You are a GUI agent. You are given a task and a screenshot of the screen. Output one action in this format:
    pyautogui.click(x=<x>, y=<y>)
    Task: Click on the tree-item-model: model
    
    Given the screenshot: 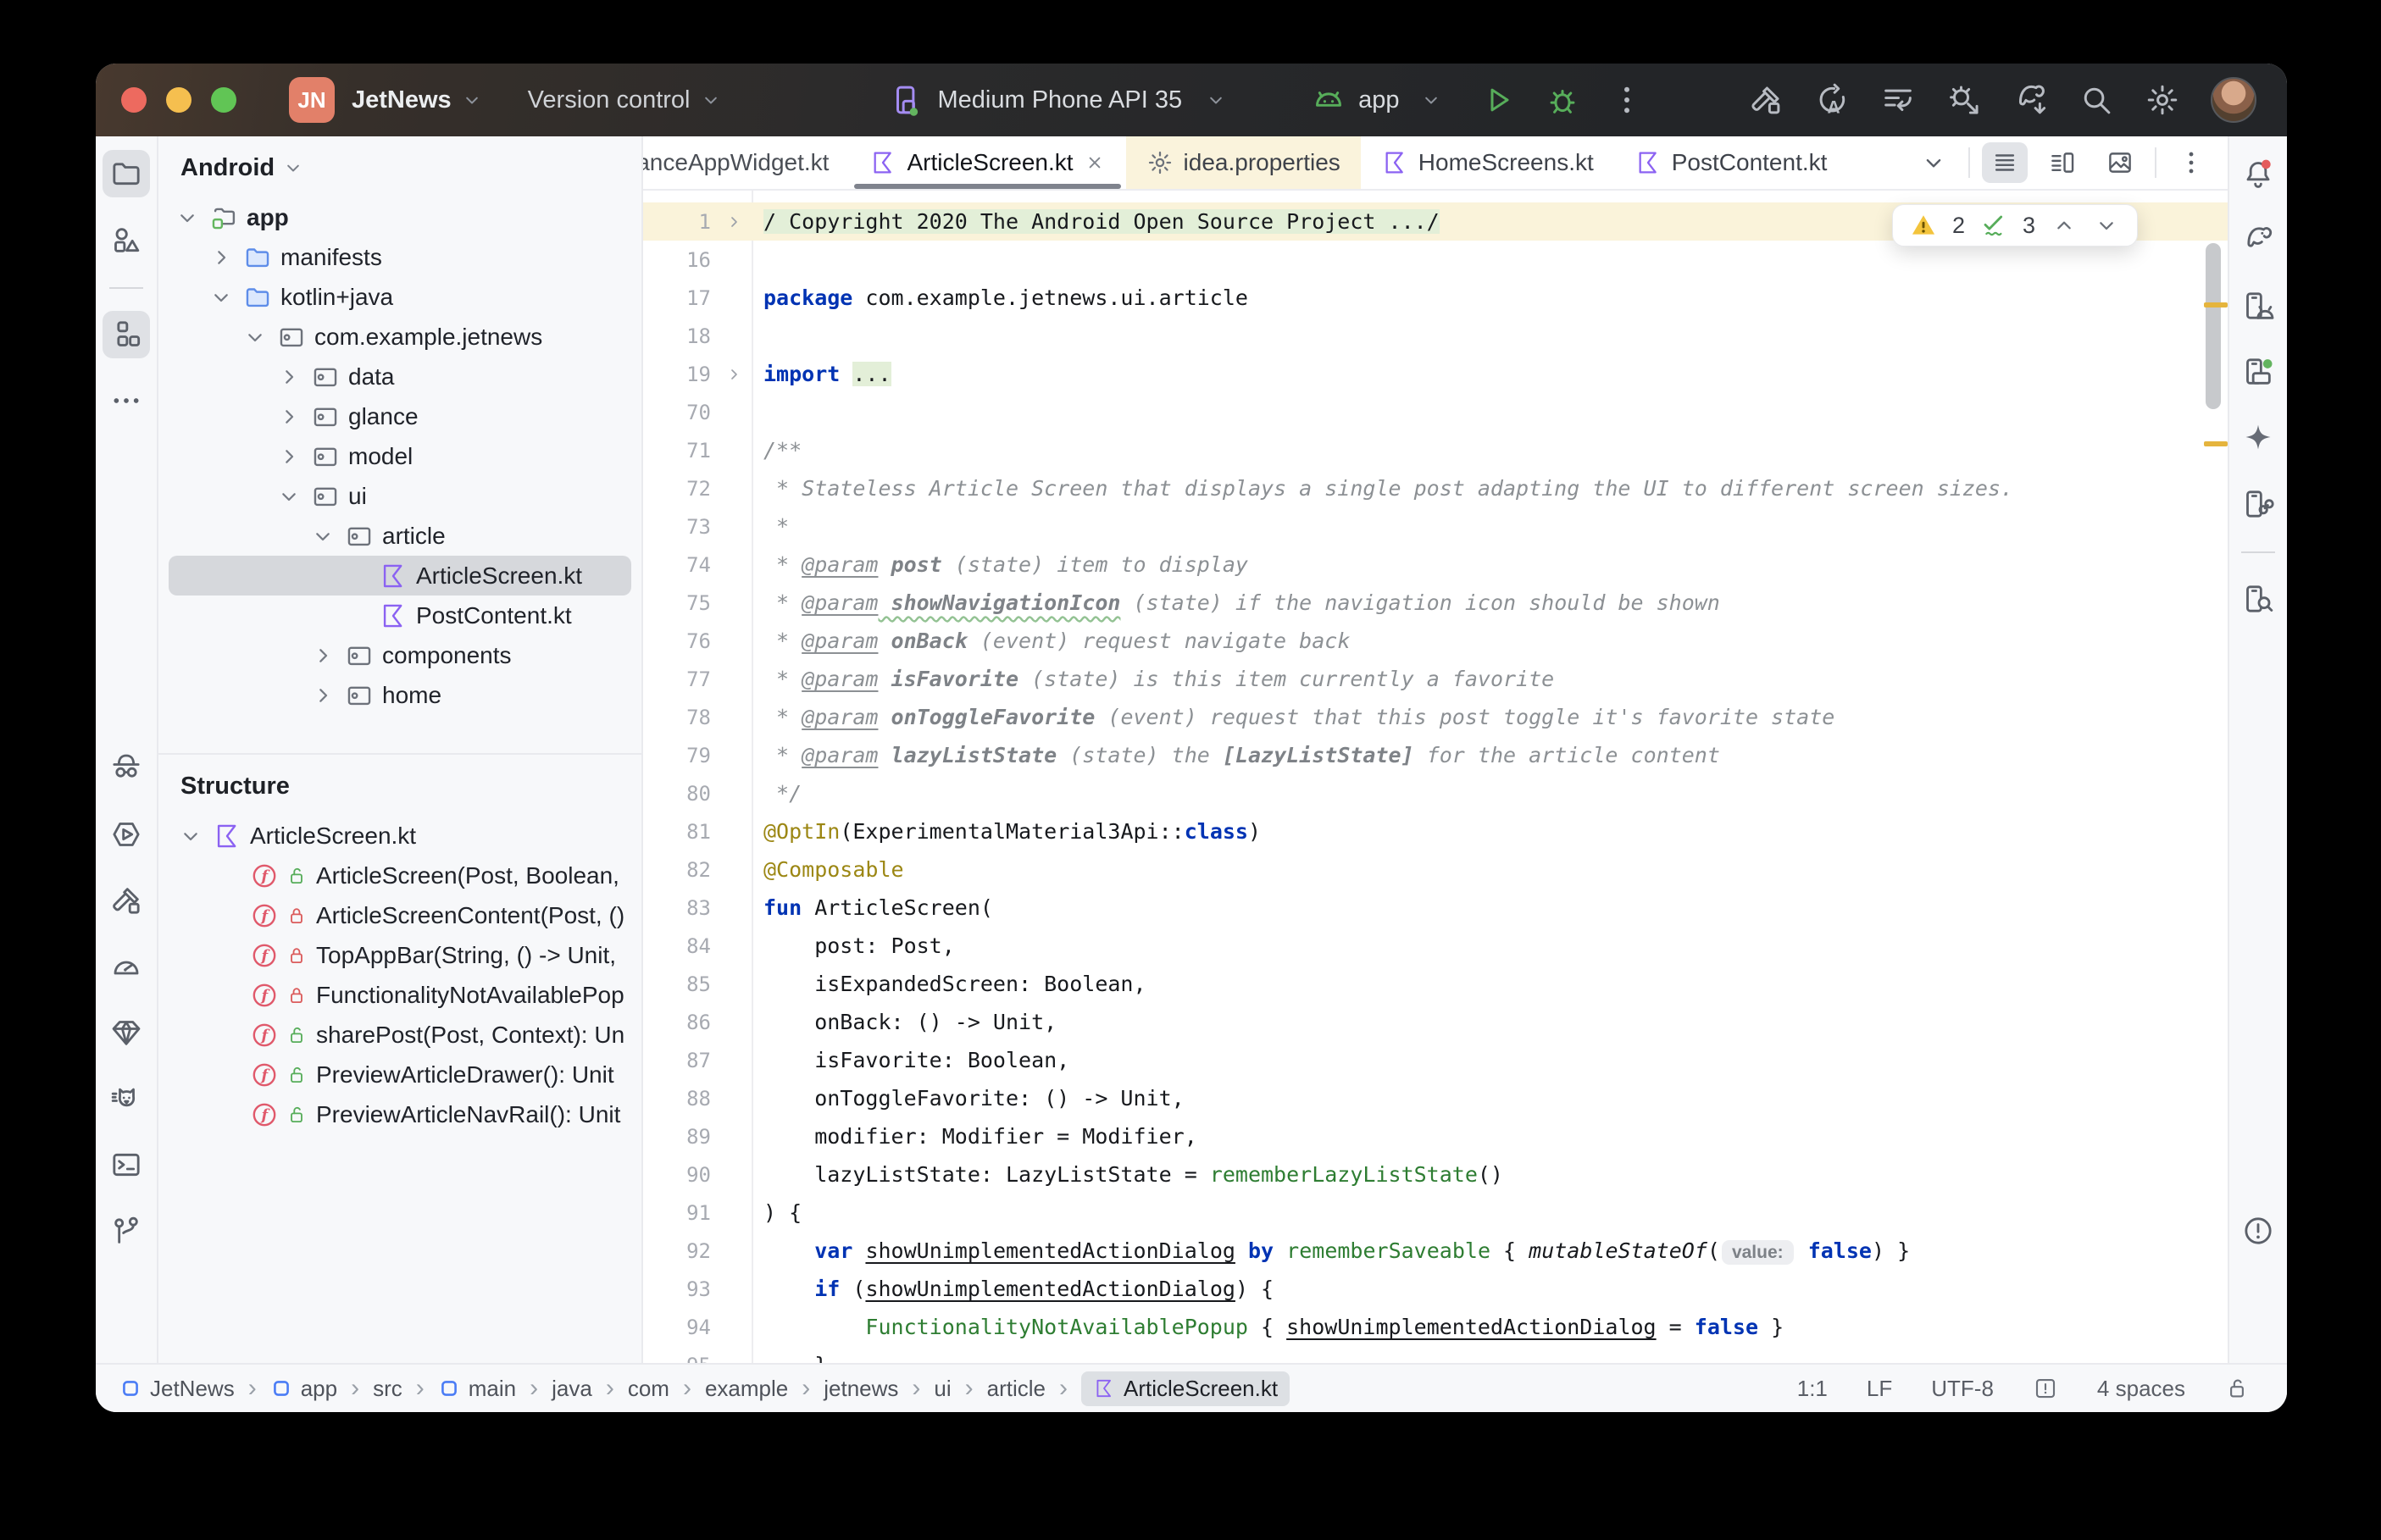 What is the action you would take?
    pyautogui.click(x=400, y=456)
    